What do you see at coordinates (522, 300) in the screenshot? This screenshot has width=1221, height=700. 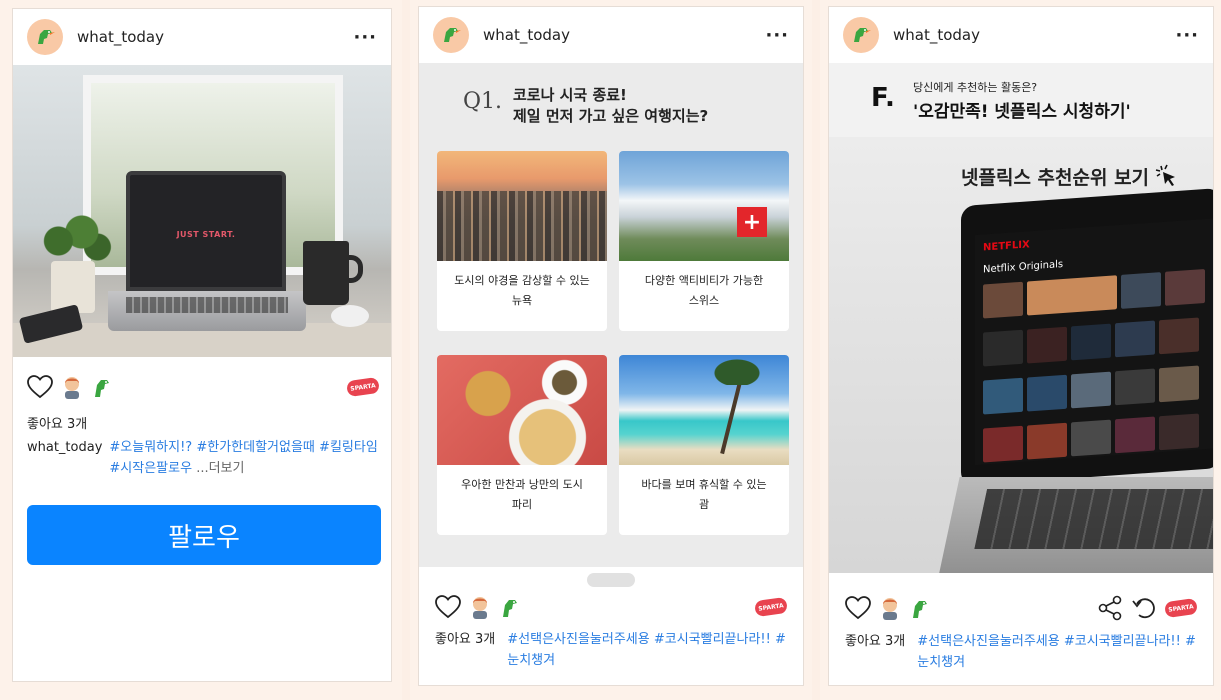 I see `option-line: 뉴욕` at bounding box center [522, 300].